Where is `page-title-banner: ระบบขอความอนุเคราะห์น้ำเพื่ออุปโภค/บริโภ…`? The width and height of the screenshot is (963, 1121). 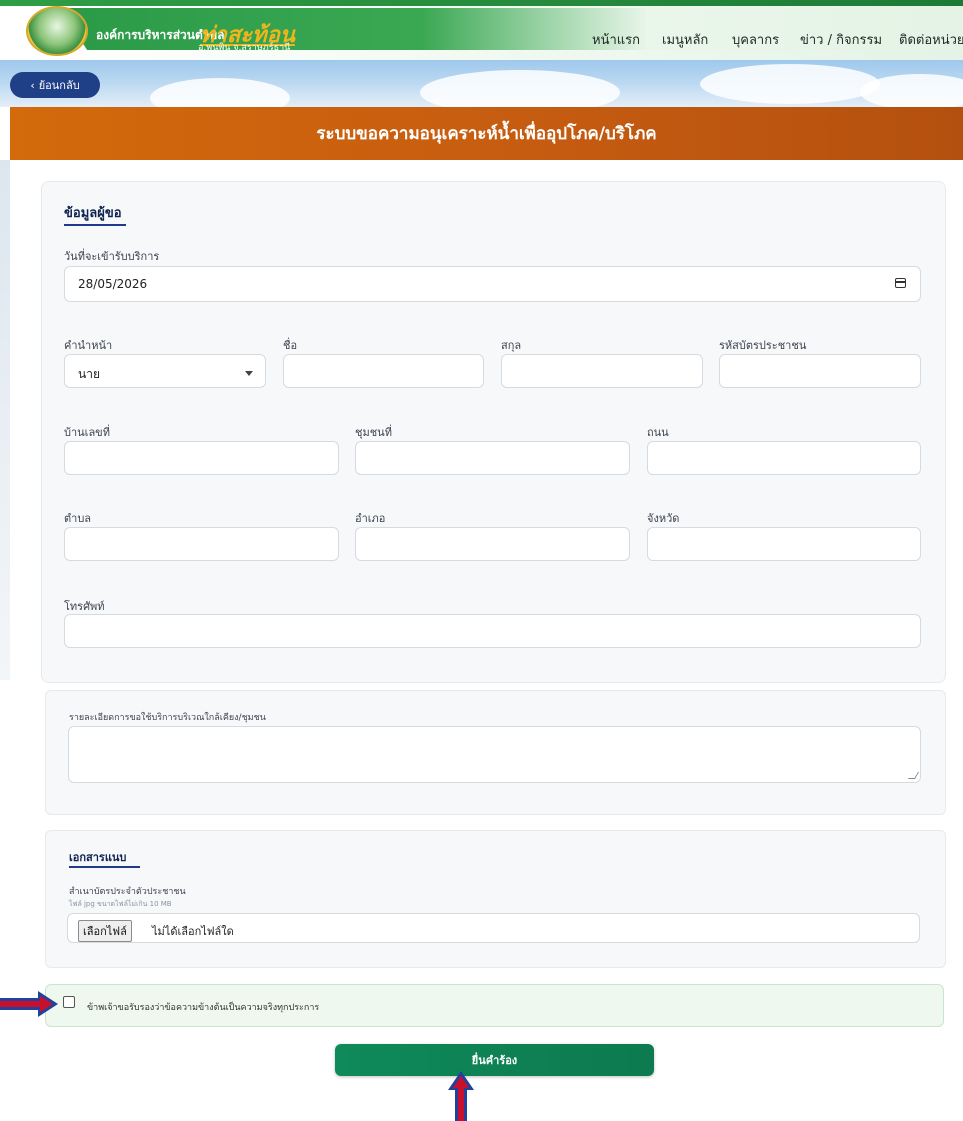
page-title-banner: ระบบขอความอนุเคราะห์น้ำเพื่ออุปโภค/บริโภ… is located at coordinates (486, 133).